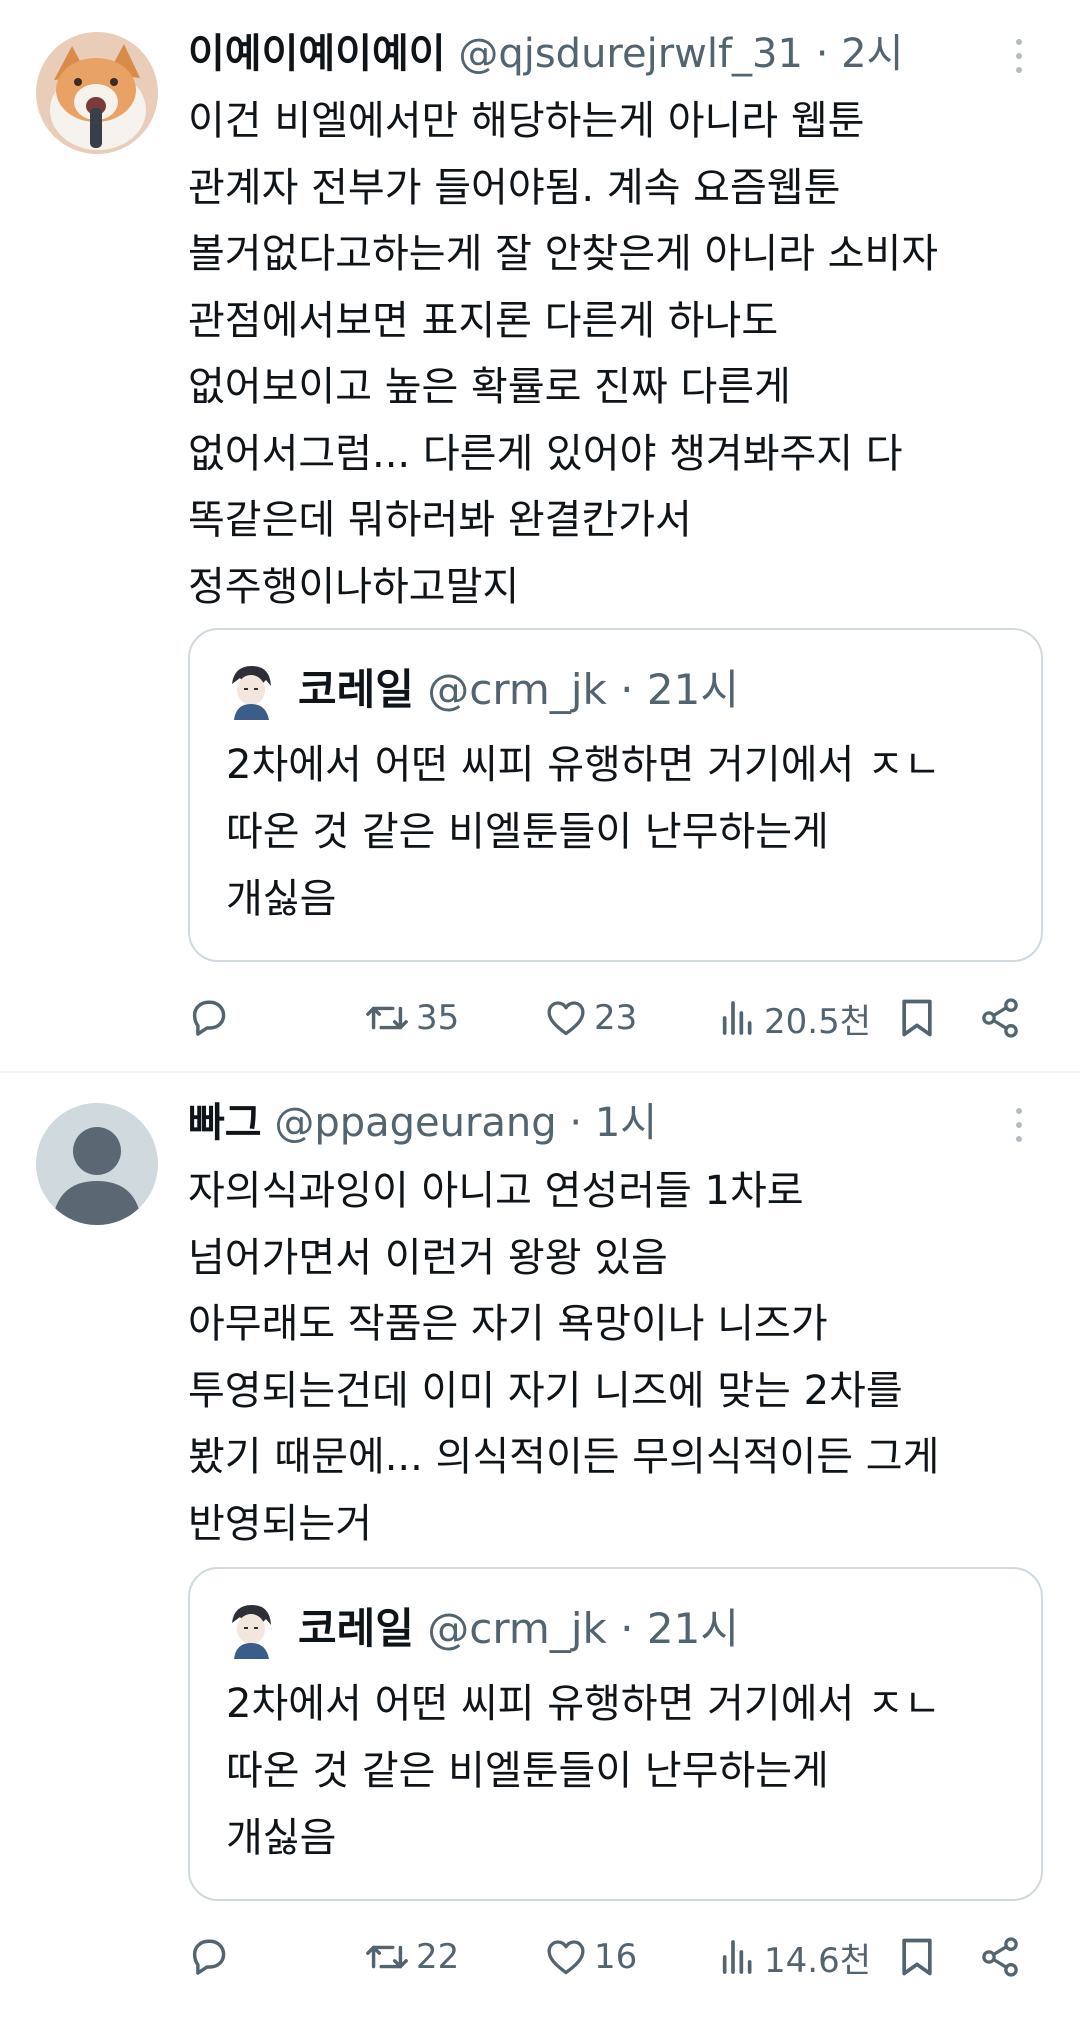  I want to click on tweet-text-line: 없어보이고 높은 확률로 진짜 다른게, so click(489, 387).